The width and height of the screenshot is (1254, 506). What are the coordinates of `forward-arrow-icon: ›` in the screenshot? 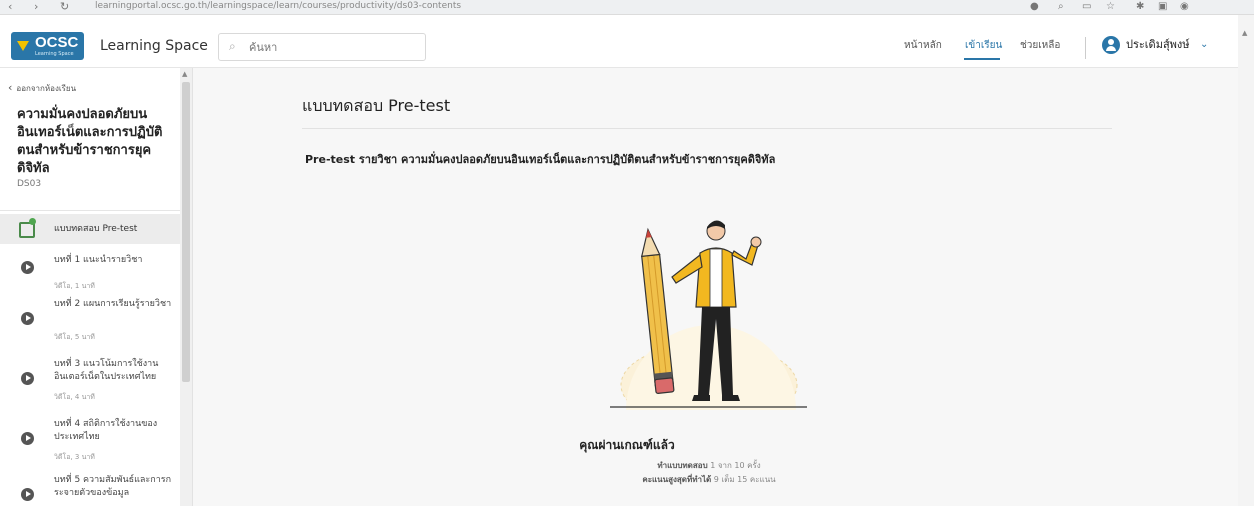 It's located at (36, 7).